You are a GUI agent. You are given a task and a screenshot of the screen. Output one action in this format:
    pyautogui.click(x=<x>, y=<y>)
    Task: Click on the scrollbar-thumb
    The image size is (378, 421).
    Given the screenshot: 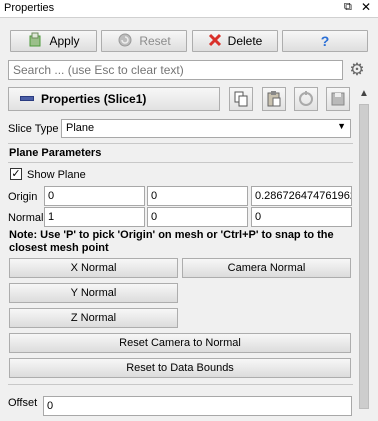 What is the action you would take?
    pyautogui.click(x=364, y=256)
    